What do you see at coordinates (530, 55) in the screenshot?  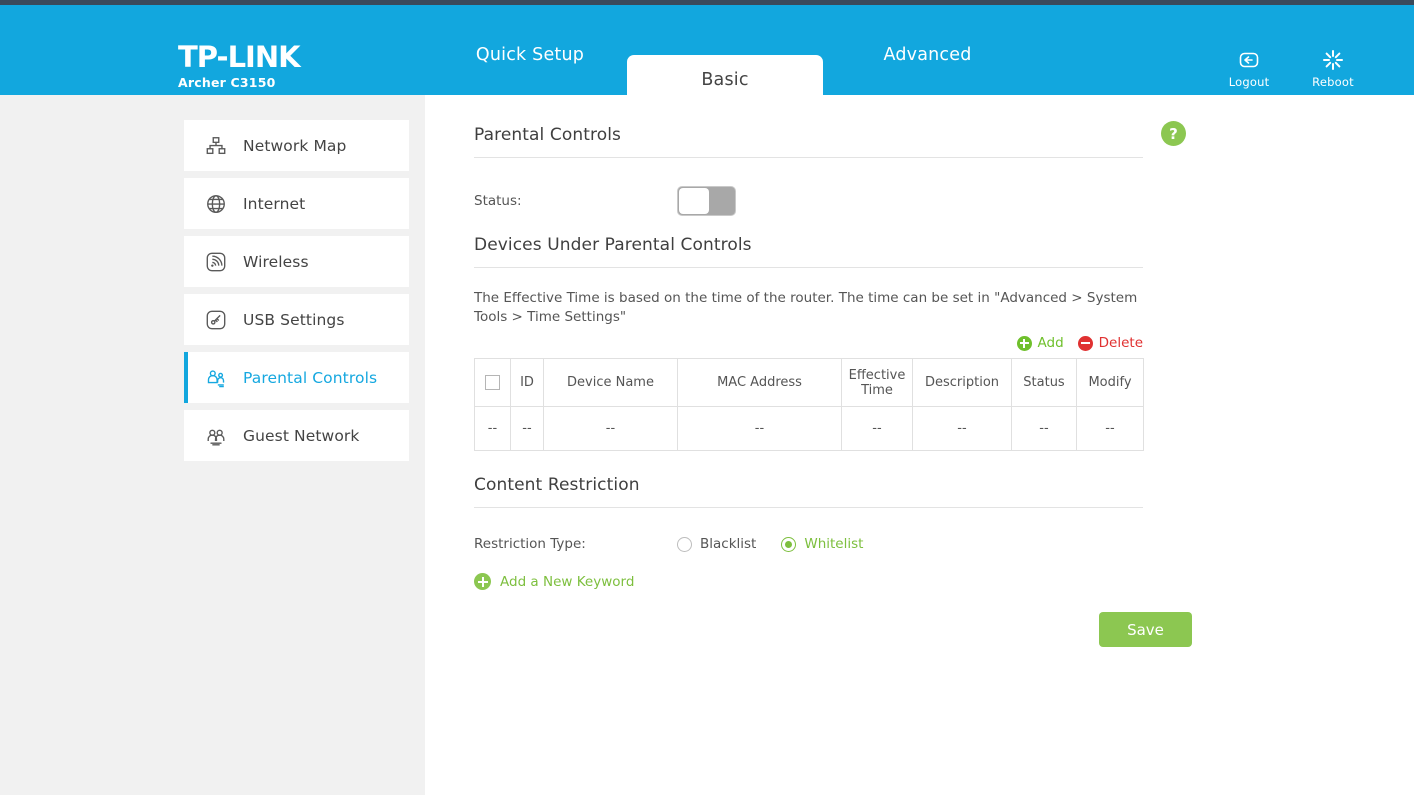 I see `tab-quick-setup: Quick Setup` at bounding box center [530, 55].